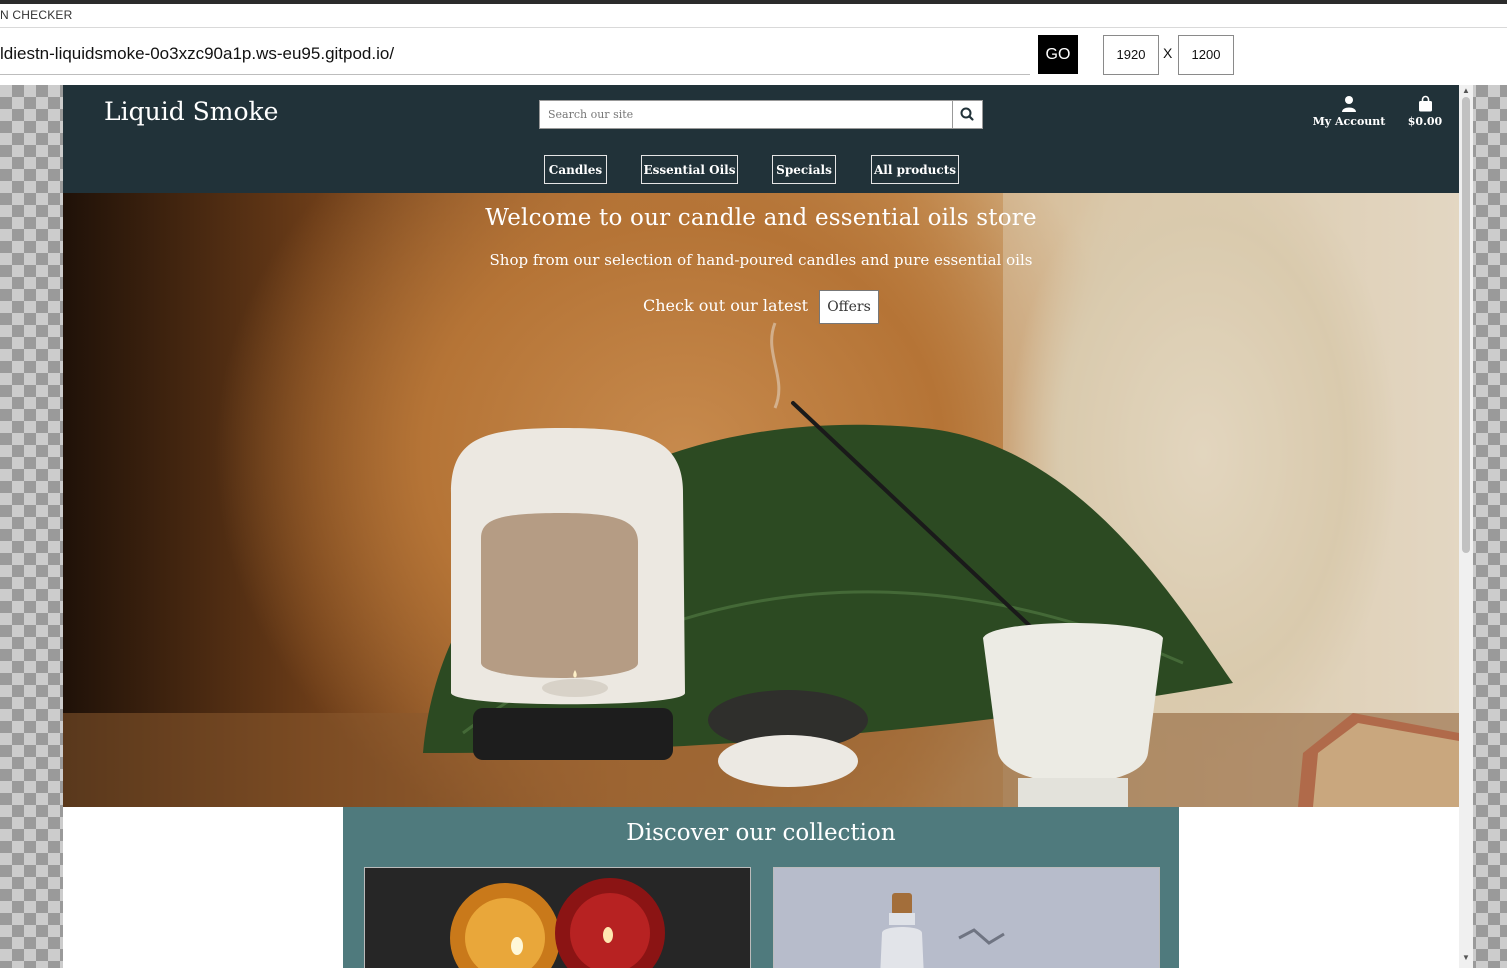  I want to click on checker-title: N CHECKER, so click(36, 15).